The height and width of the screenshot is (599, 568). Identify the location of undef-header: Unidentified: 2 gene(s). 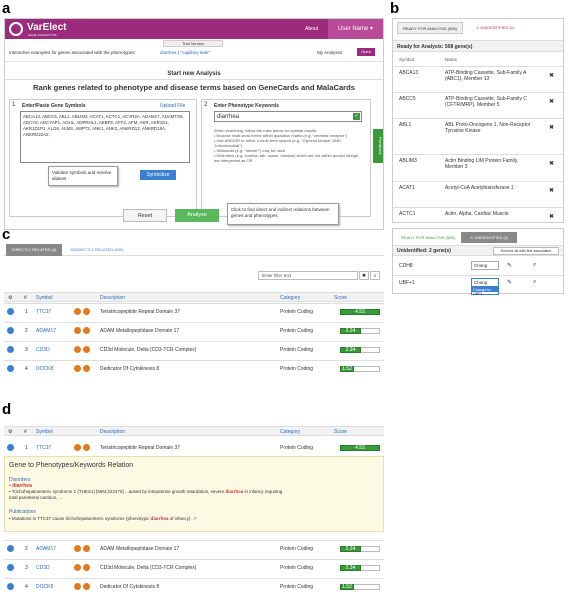
(424, 251).